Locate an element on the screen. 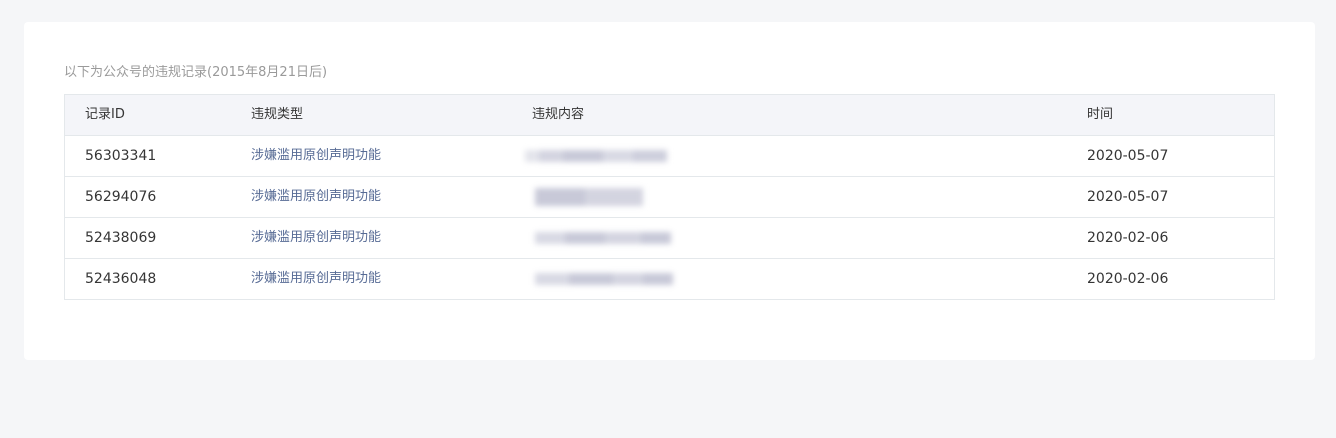 The height and width of the screenshot is (438, 1336). table-row: 52438069 涉嫌滥用原创声明功能 2020-02-06 is located at coordinates (669, 237).